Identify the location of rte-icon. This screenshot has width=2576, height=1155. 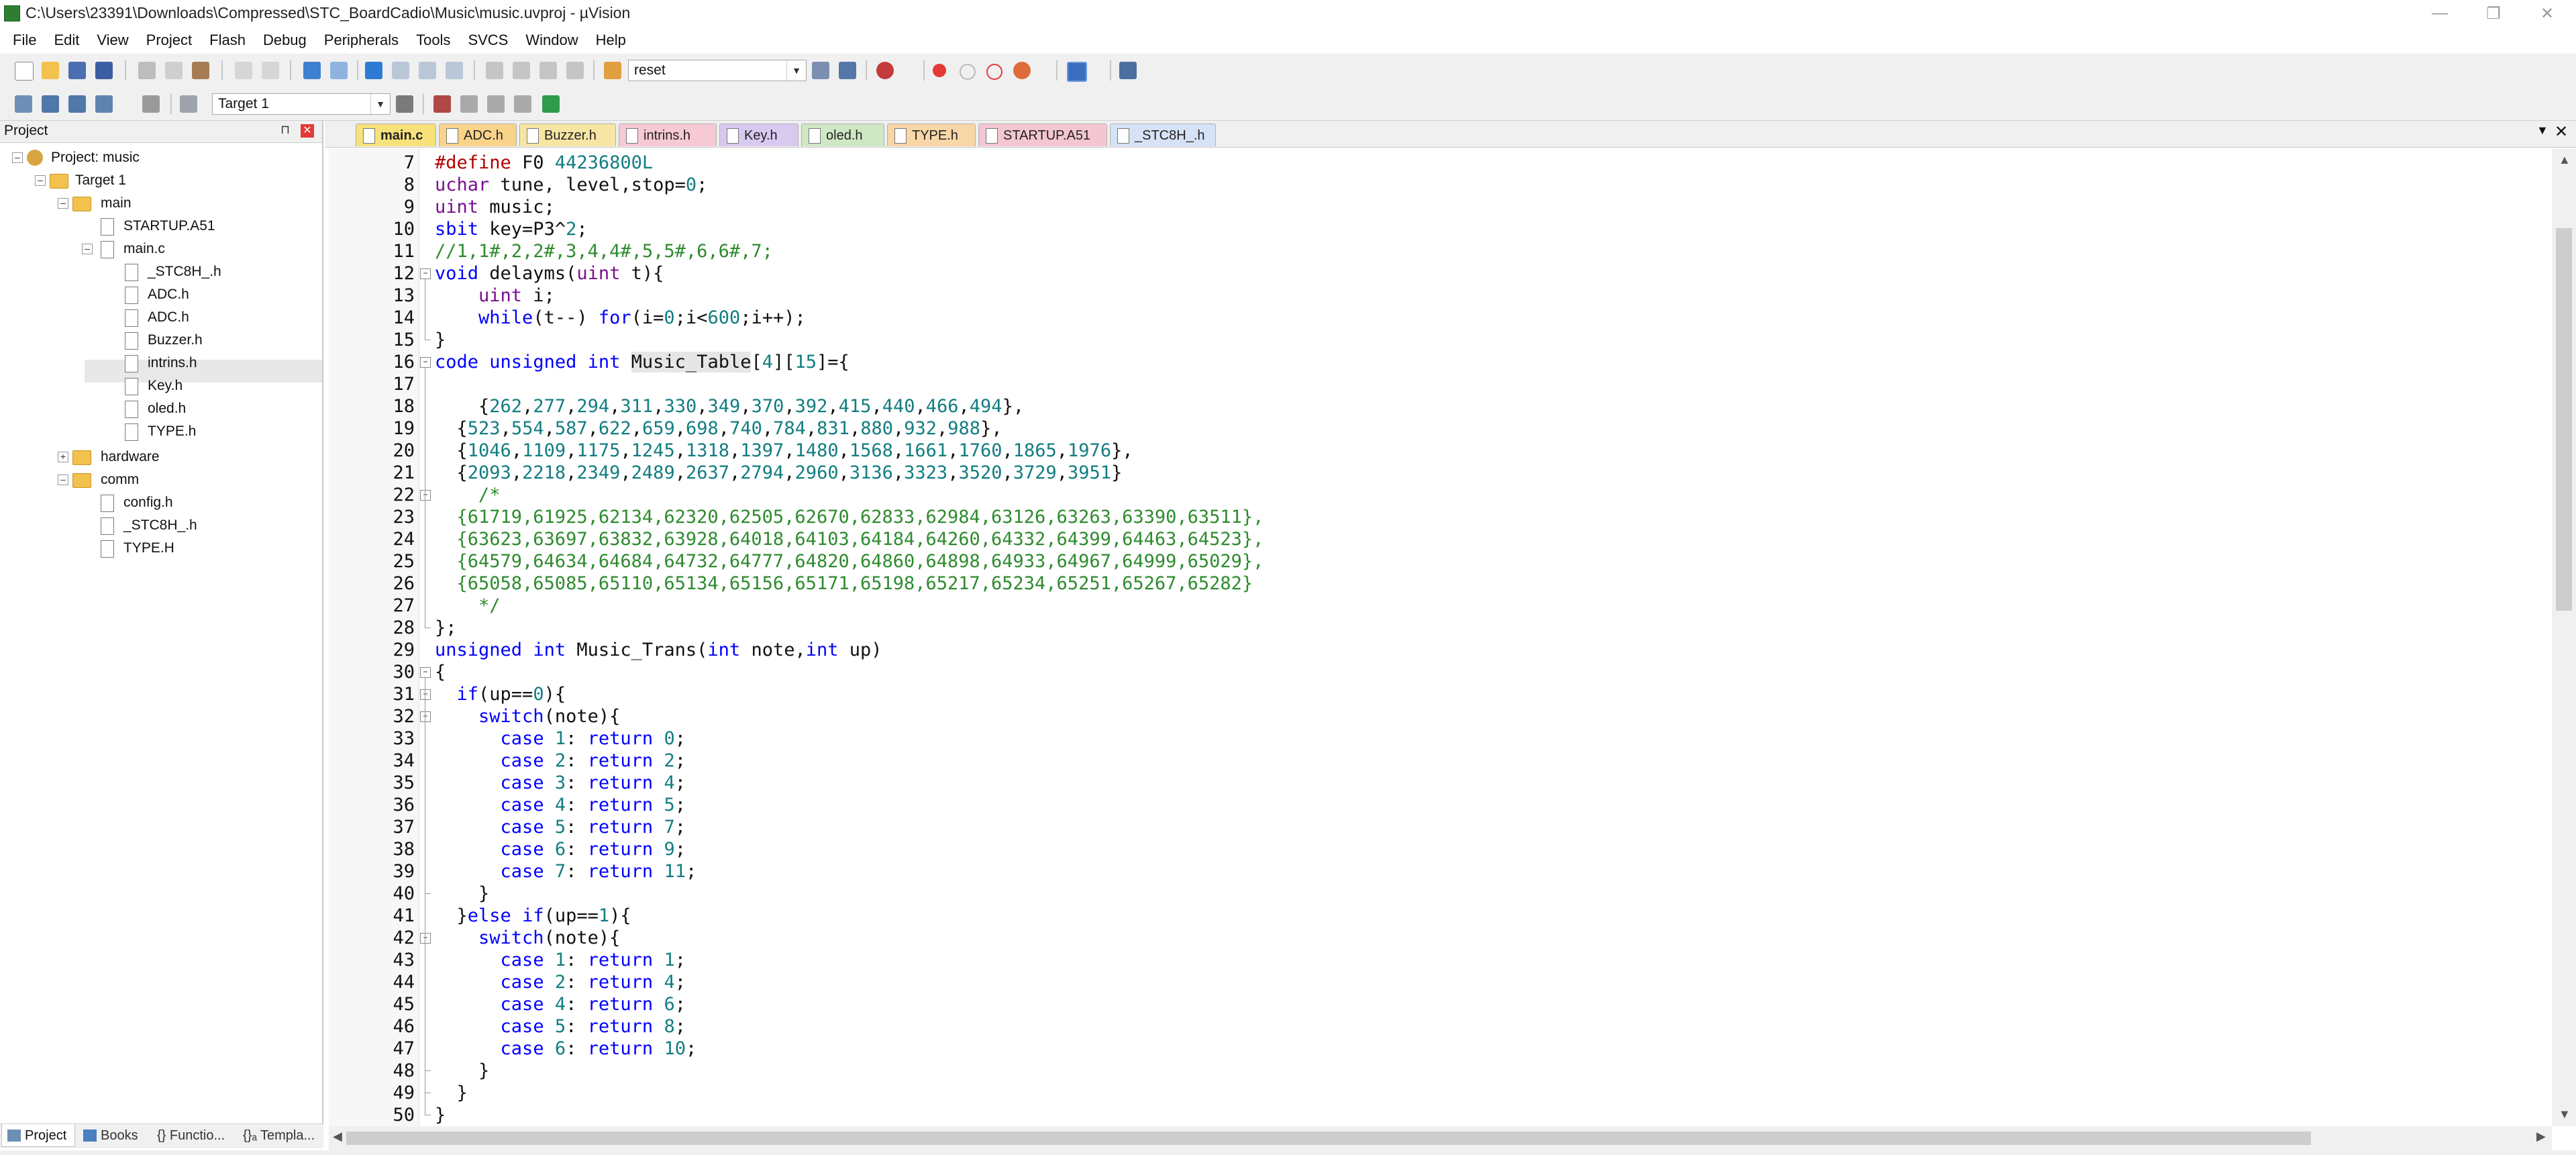
(551, 104).